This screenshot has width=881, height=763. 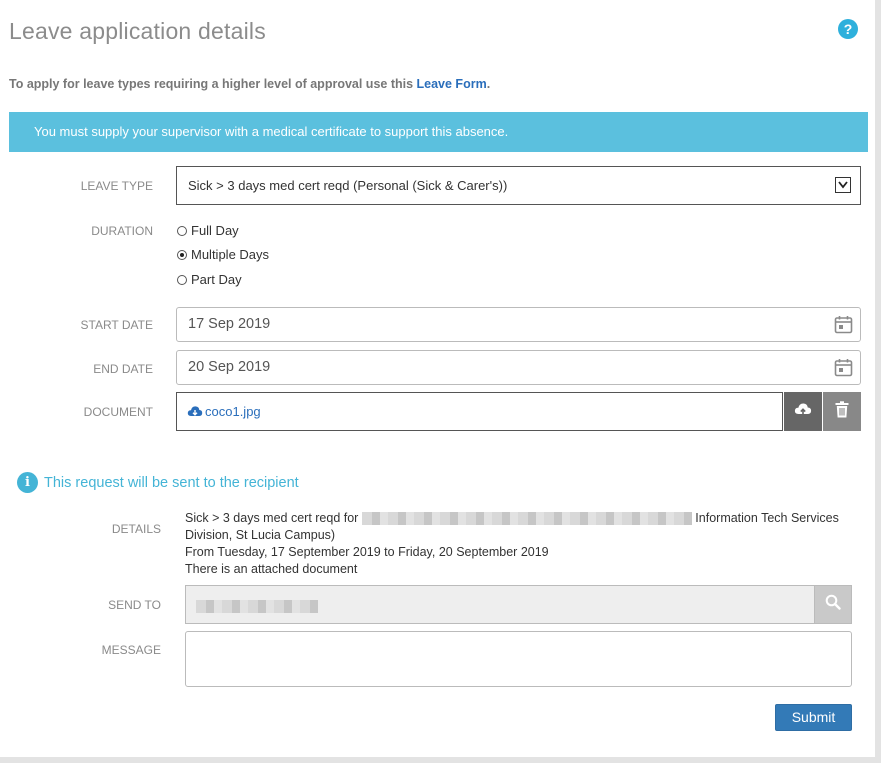 I want to click on send-to-label: SEND TO, so click(x=134, y=605).